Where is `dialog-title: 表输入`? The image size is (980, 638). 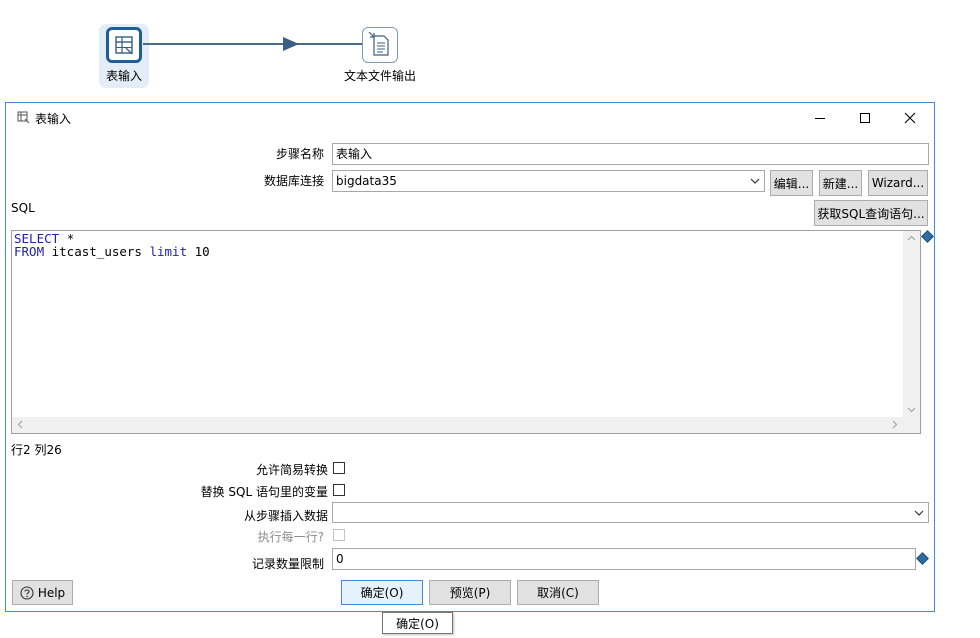
dialog-title: 表输入 is located at coordinates (53, 119).